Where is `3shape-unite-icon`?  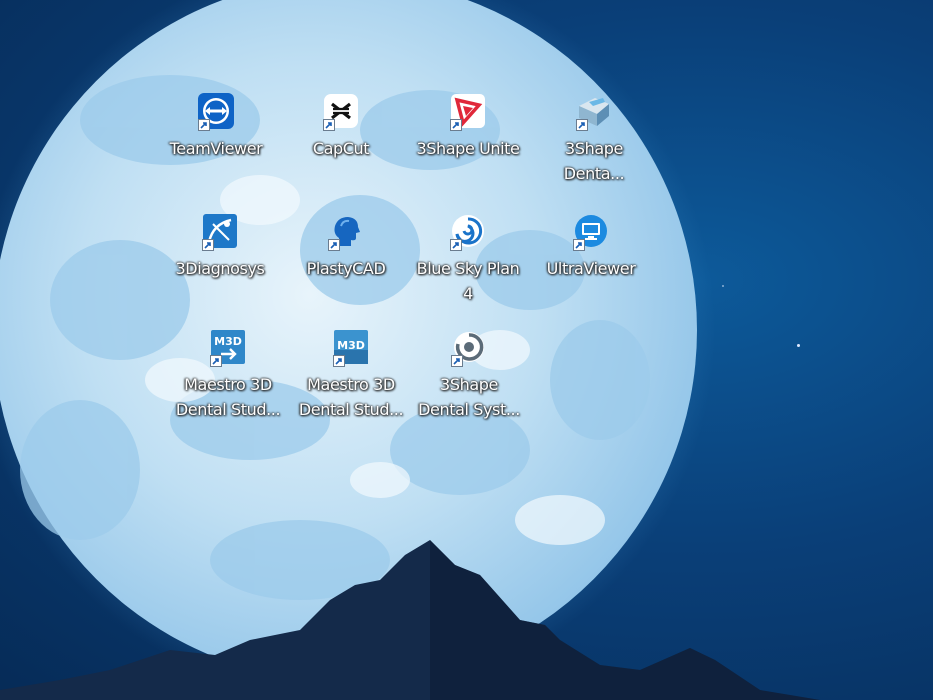 3shape-unite-icon is located at coordinates (468, 111).